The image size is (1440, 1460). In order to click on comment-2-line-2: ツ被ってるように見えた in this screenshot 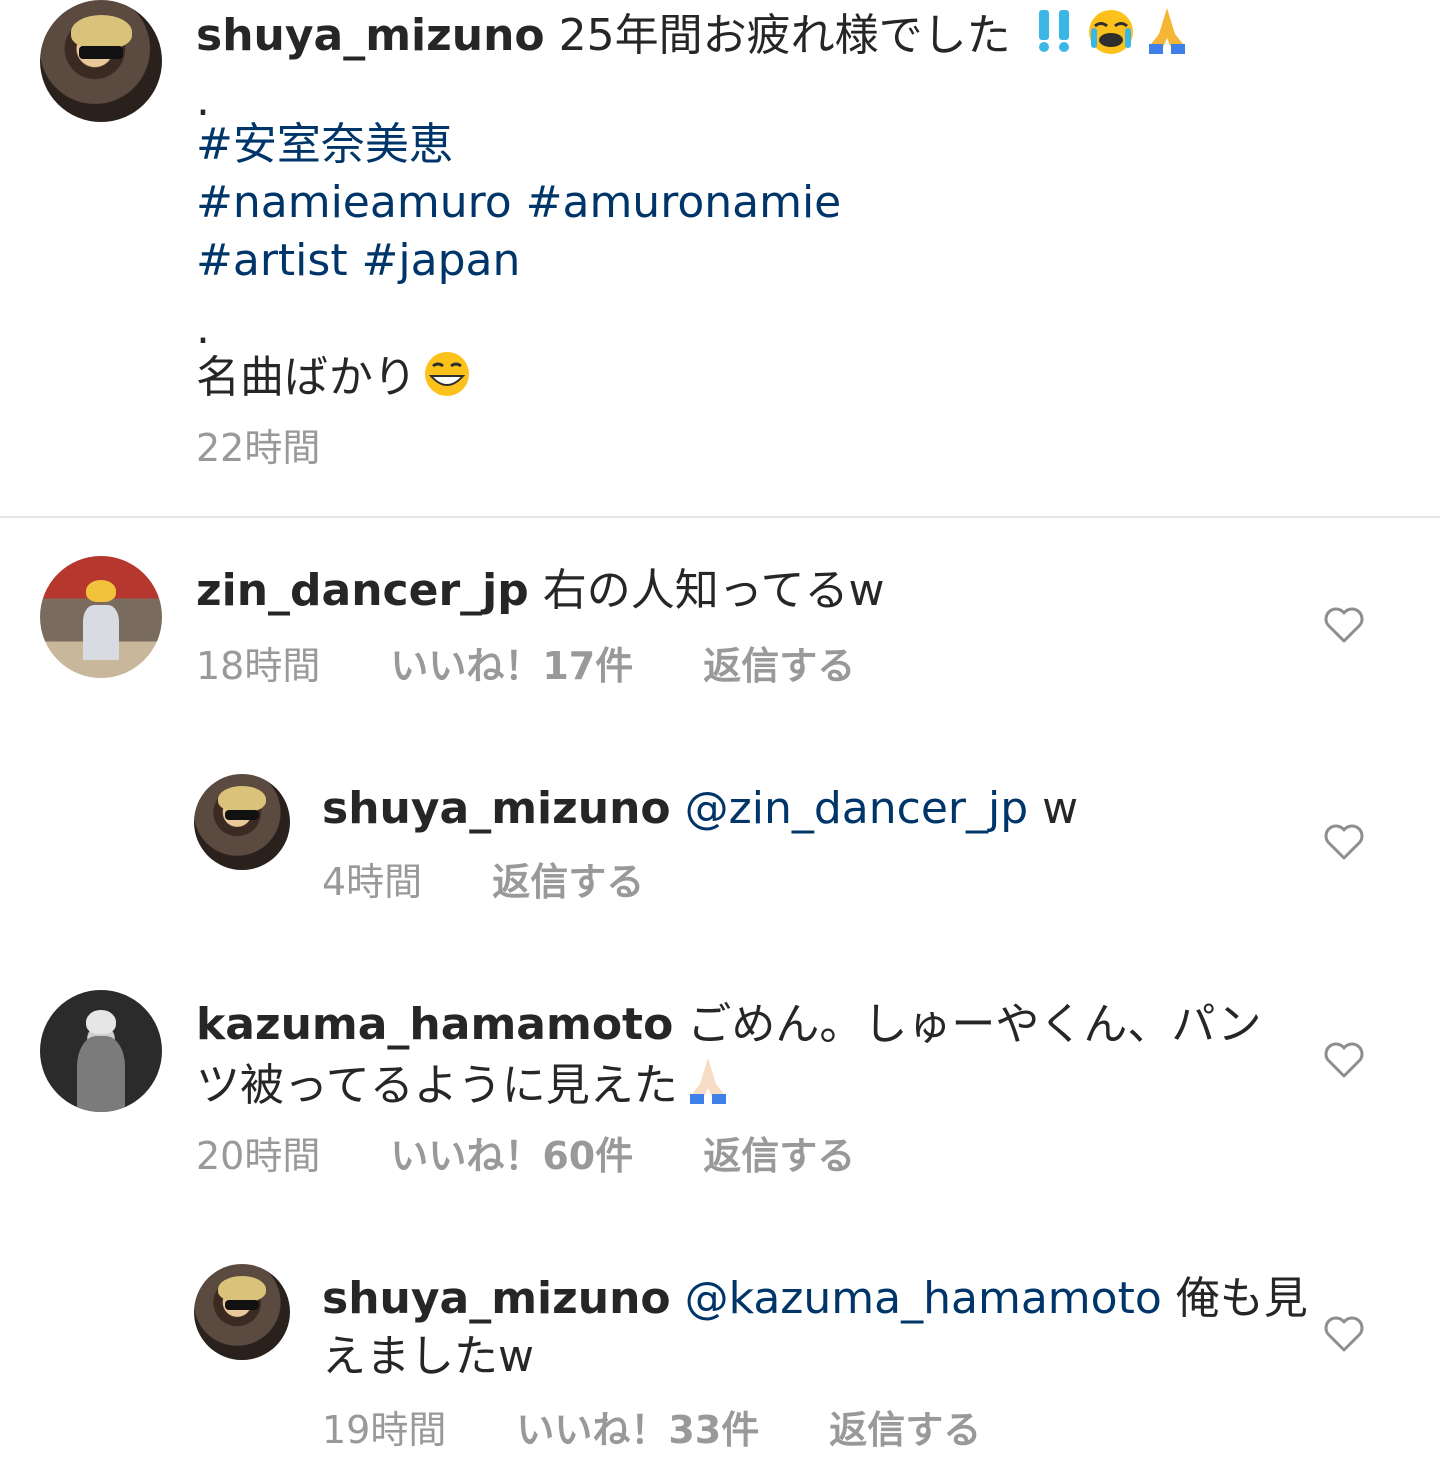, I will do `click(465, 1084)`.